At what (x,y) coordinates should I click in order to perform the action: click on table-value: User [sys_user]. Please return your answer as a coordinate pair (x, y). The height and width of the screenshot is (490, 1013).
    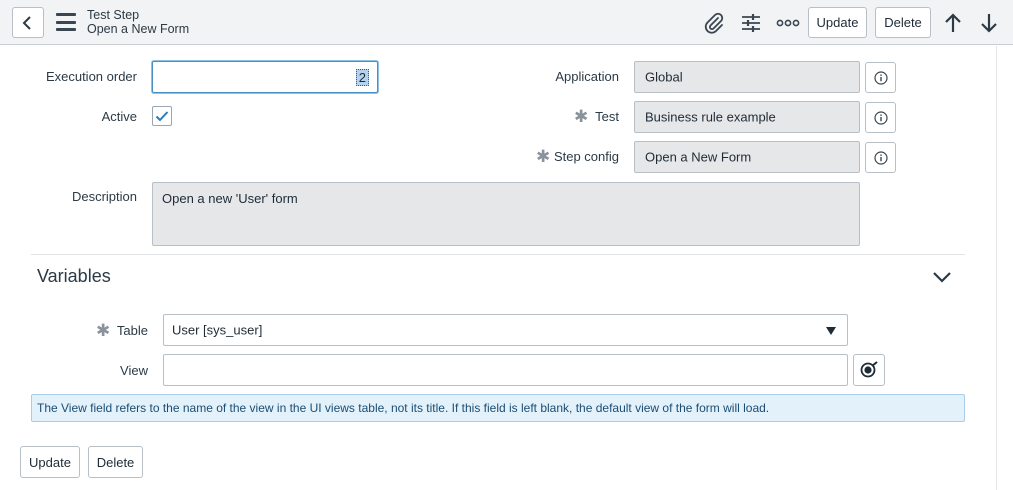
    Looking at the image, I should click on (217, 330).